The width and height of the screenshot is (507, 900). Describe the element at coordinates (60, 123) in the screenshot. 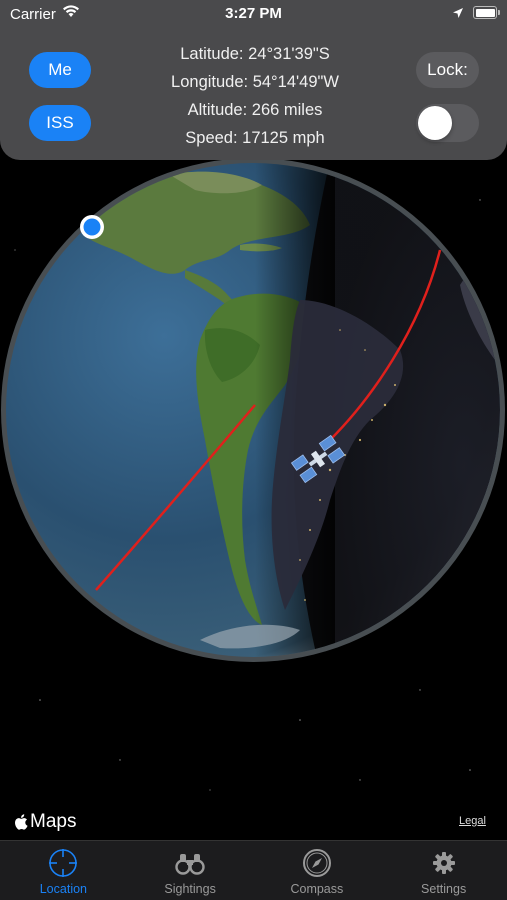

I see `iss-button: ISS` at that location.